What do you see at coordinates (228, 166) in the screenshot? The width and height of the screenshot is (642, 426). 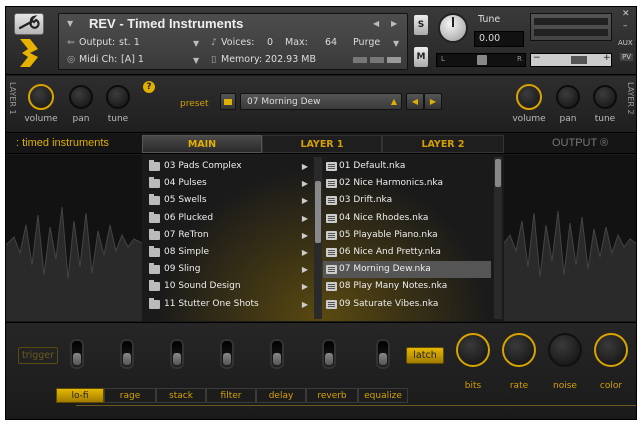 I see `folder-item: 03 Pads Complex ▶` at bounding box center [228, 166].